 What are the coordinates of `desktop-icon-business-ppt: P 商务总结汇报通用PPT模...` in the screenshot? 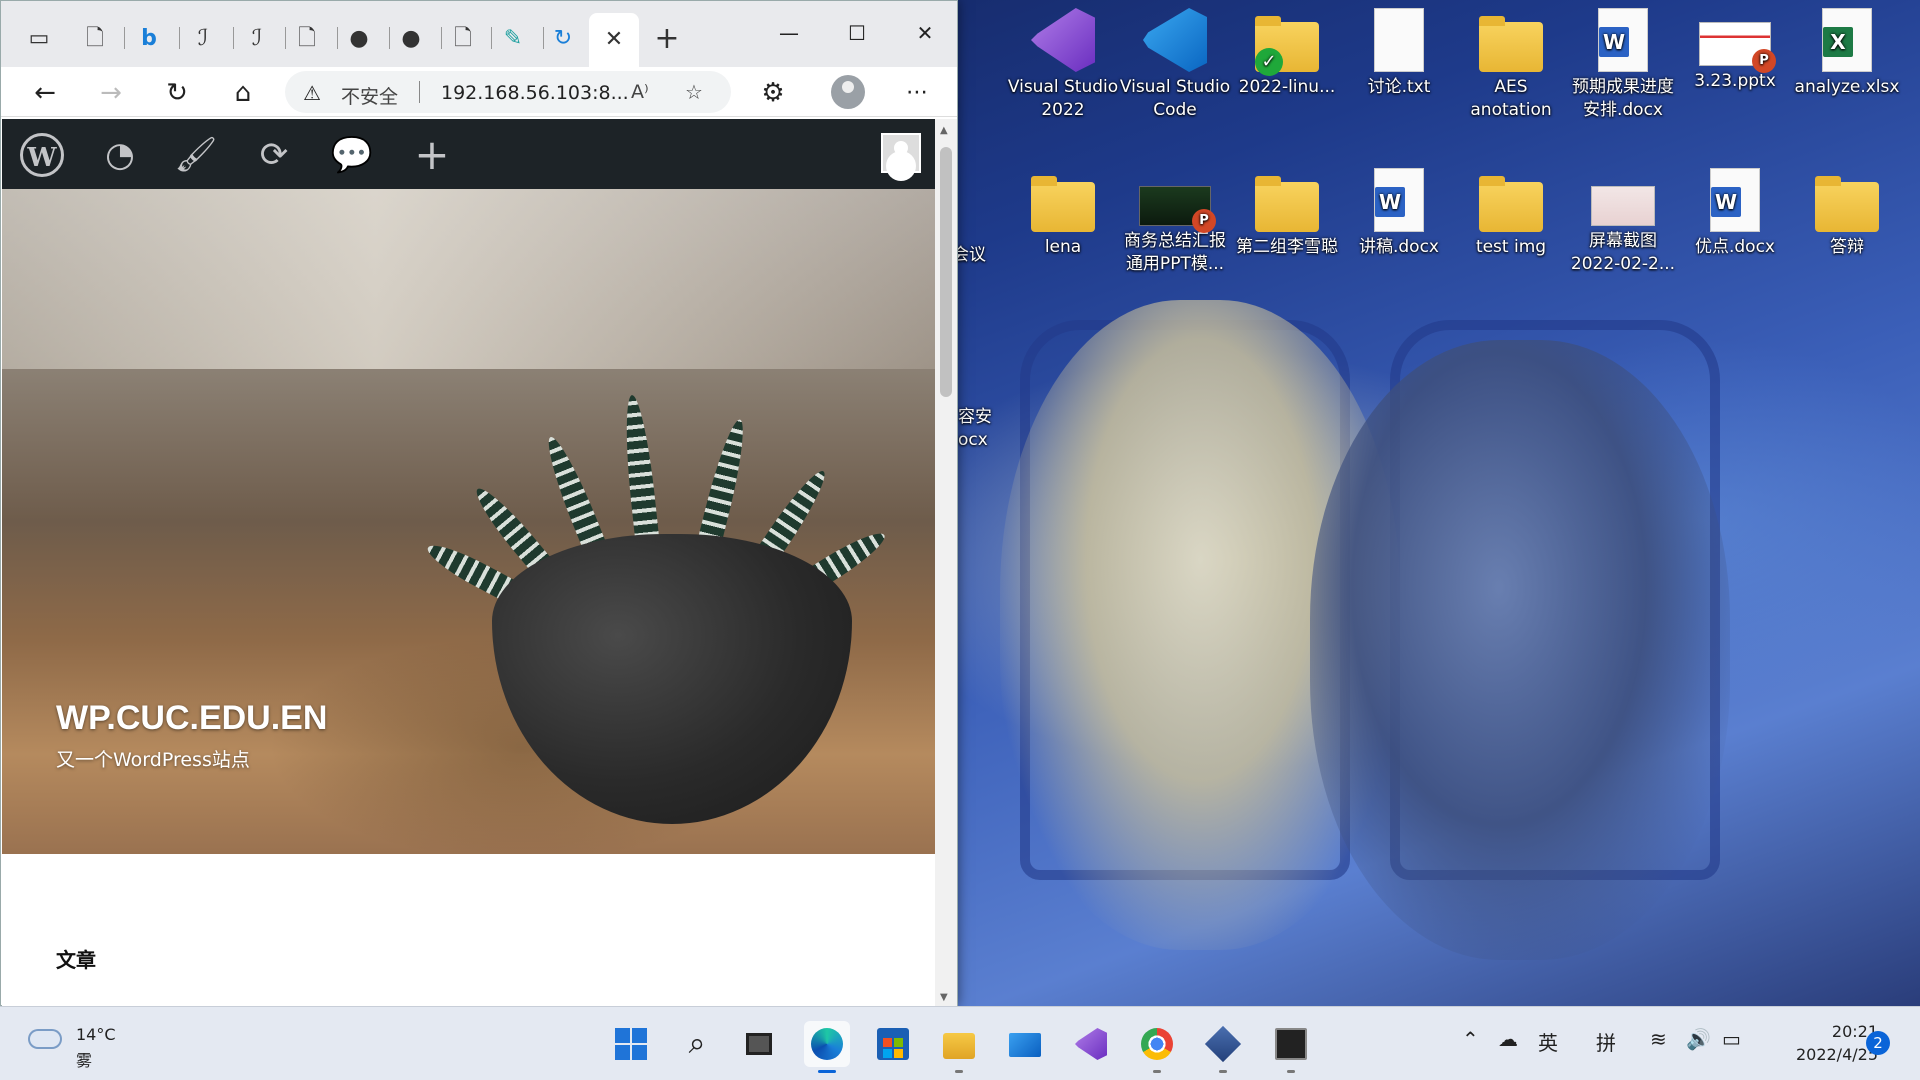 It's located at (1175, 222).